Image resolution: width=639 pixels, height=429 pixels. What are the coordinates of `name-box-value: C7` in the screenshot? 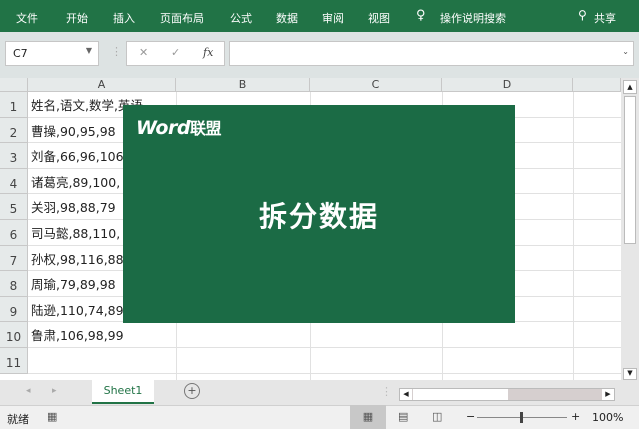 It's located at (20, 53).